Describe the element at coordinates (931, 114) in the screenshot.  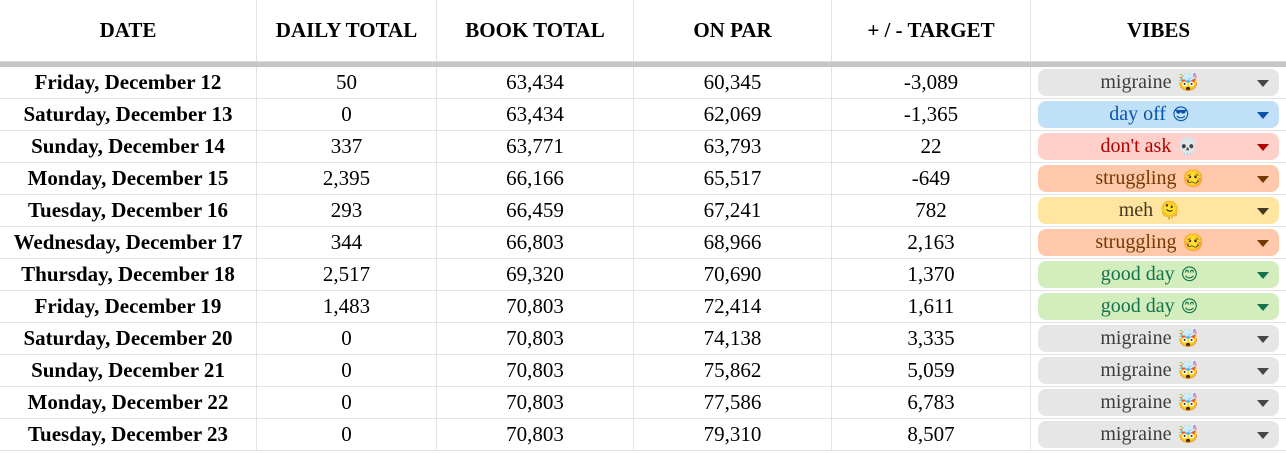
I see `target-diff-cell: -1,365` at that location.